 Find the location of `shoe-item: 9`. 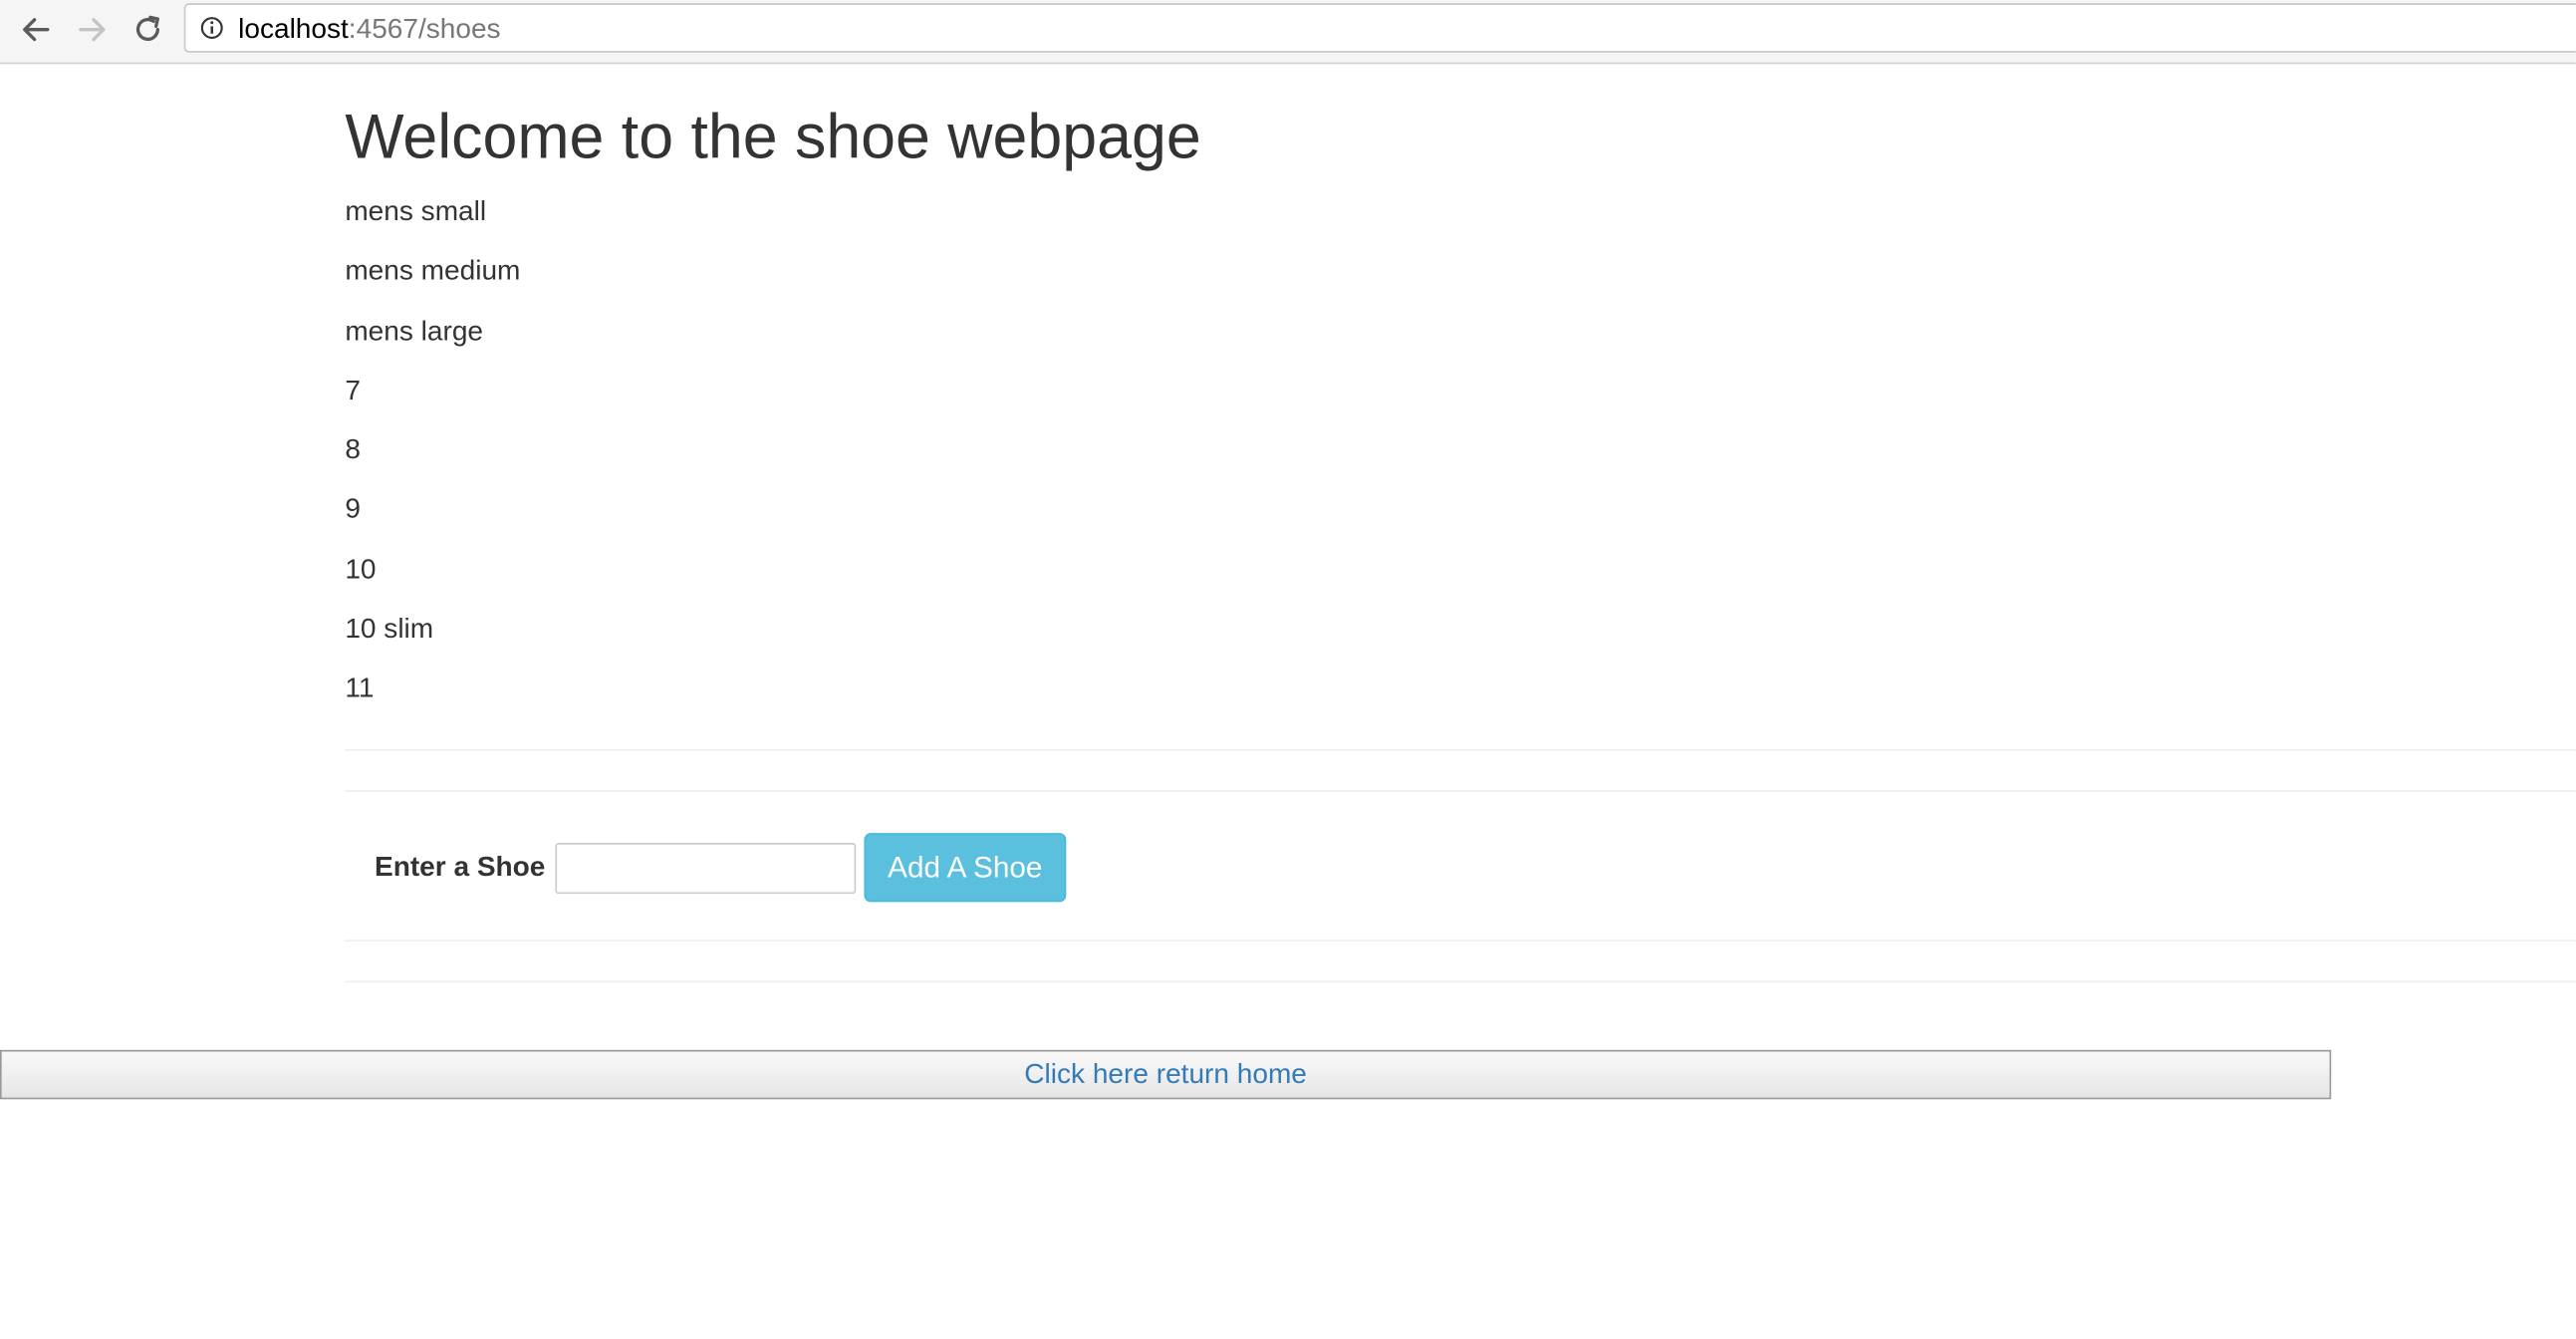

shoe-item: 9 is located at coordinates (353, 509).